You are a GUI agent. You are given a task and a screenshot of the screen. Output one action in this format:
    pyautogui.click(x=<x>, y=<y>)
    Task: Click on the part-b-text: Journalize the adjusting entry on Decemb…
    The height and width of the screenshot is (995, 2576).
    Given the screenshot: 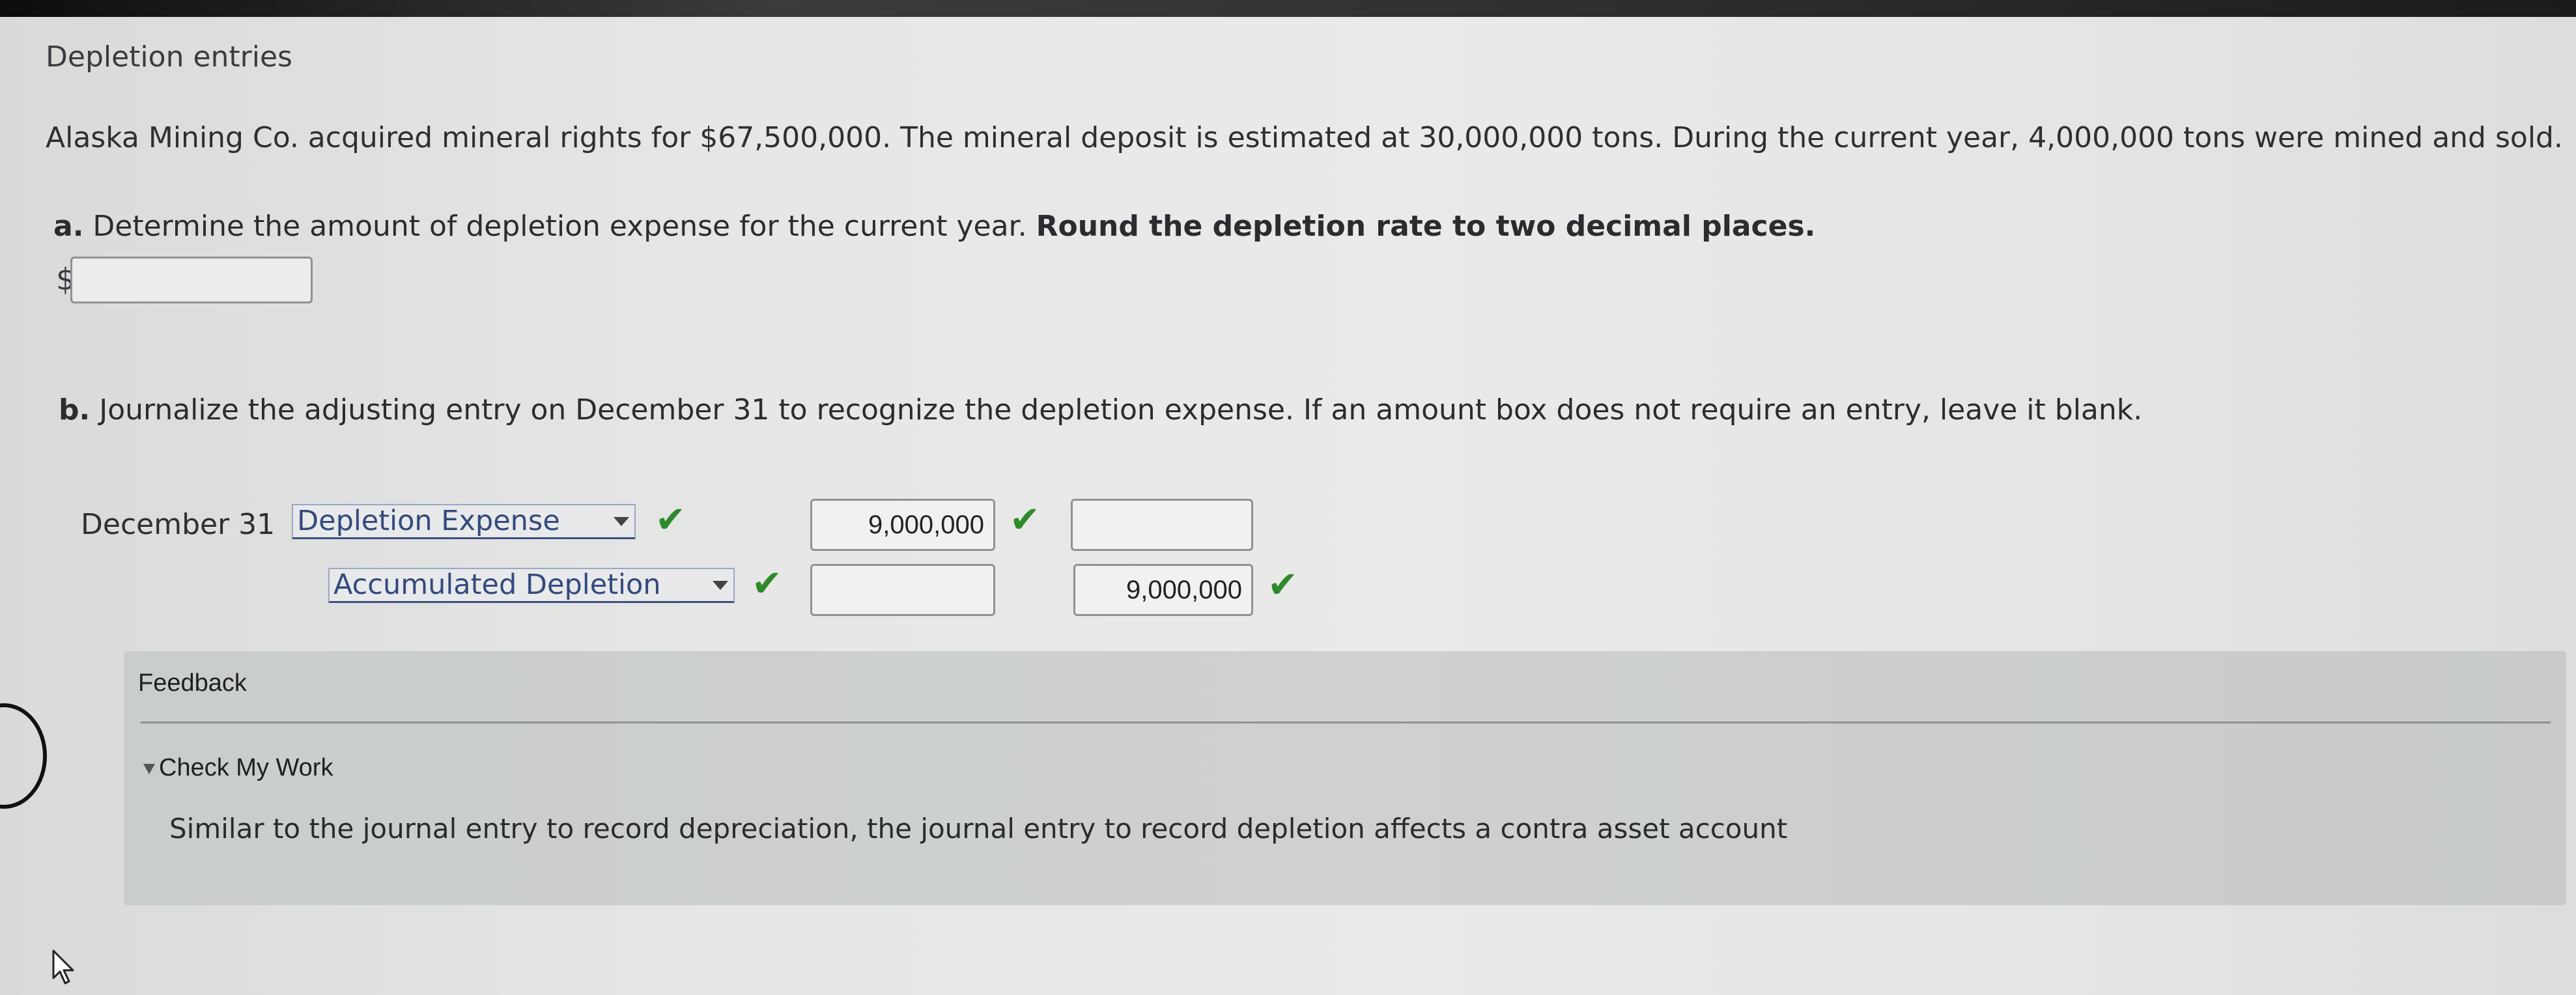 What is the action you would take?
    pyautogui.click(x=1121, y=410)
    